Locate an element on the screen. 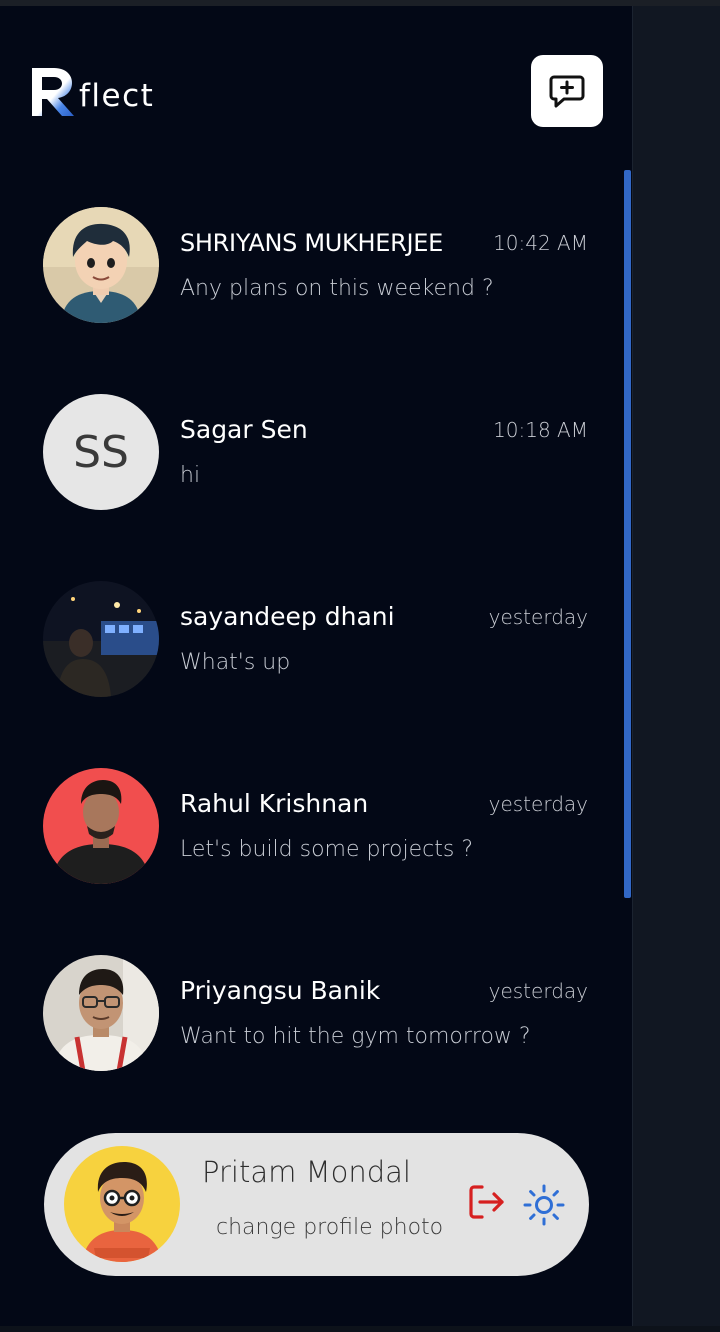  chat-time: 10:18 AM is located at coordinates (540, 430).